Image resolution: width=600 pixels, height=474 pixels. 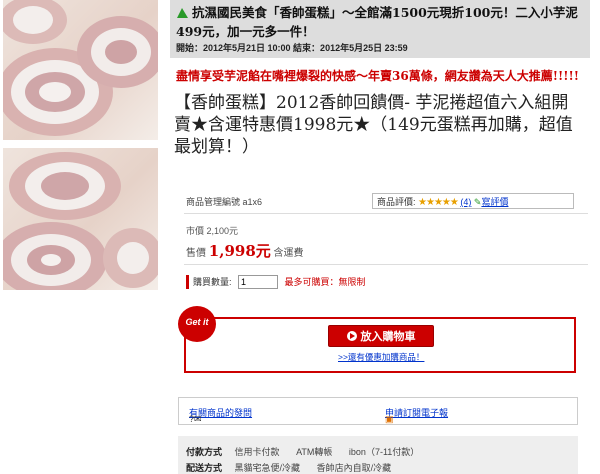 What do you see at coordinates (378, 76) in the screenshot?
I see `product-tagline: 盡情享受芋泥餡在嘴裡爆裂的快感～年賣36萬條，網友讚為天人大推薦!!!!!` at bounding box center [378, 76].